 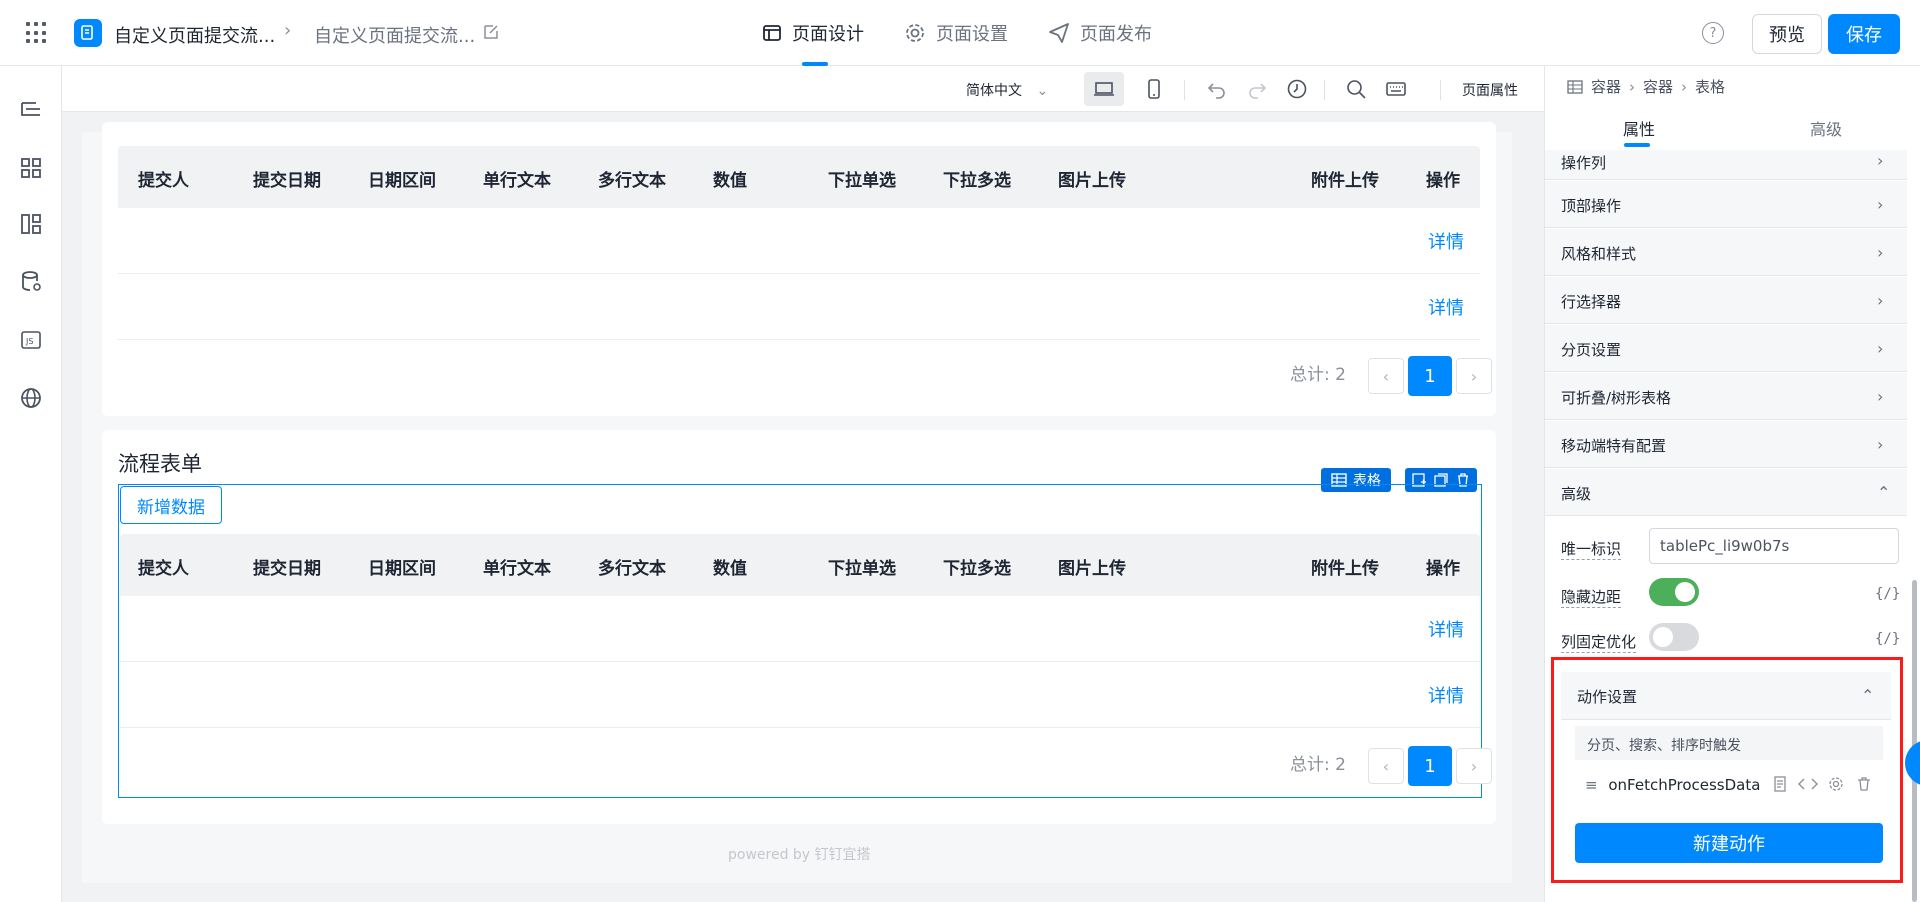 What do you see at coordinates (1726, 204) in the screenshot?
I see `section-top-actions: 顶部操作 ›` at bounding box center [1726, 204].